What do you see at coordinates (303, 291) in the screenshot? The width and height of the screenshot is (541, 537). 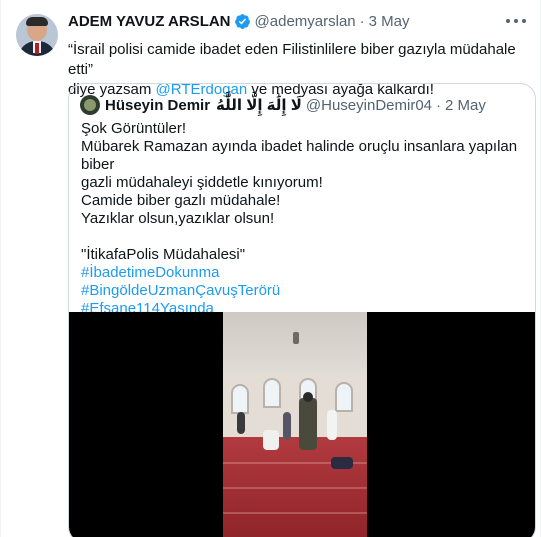 I see `hashtag-link: #BingöldeUzmanÇavuşTerörü` at bounding box center [303, 291].